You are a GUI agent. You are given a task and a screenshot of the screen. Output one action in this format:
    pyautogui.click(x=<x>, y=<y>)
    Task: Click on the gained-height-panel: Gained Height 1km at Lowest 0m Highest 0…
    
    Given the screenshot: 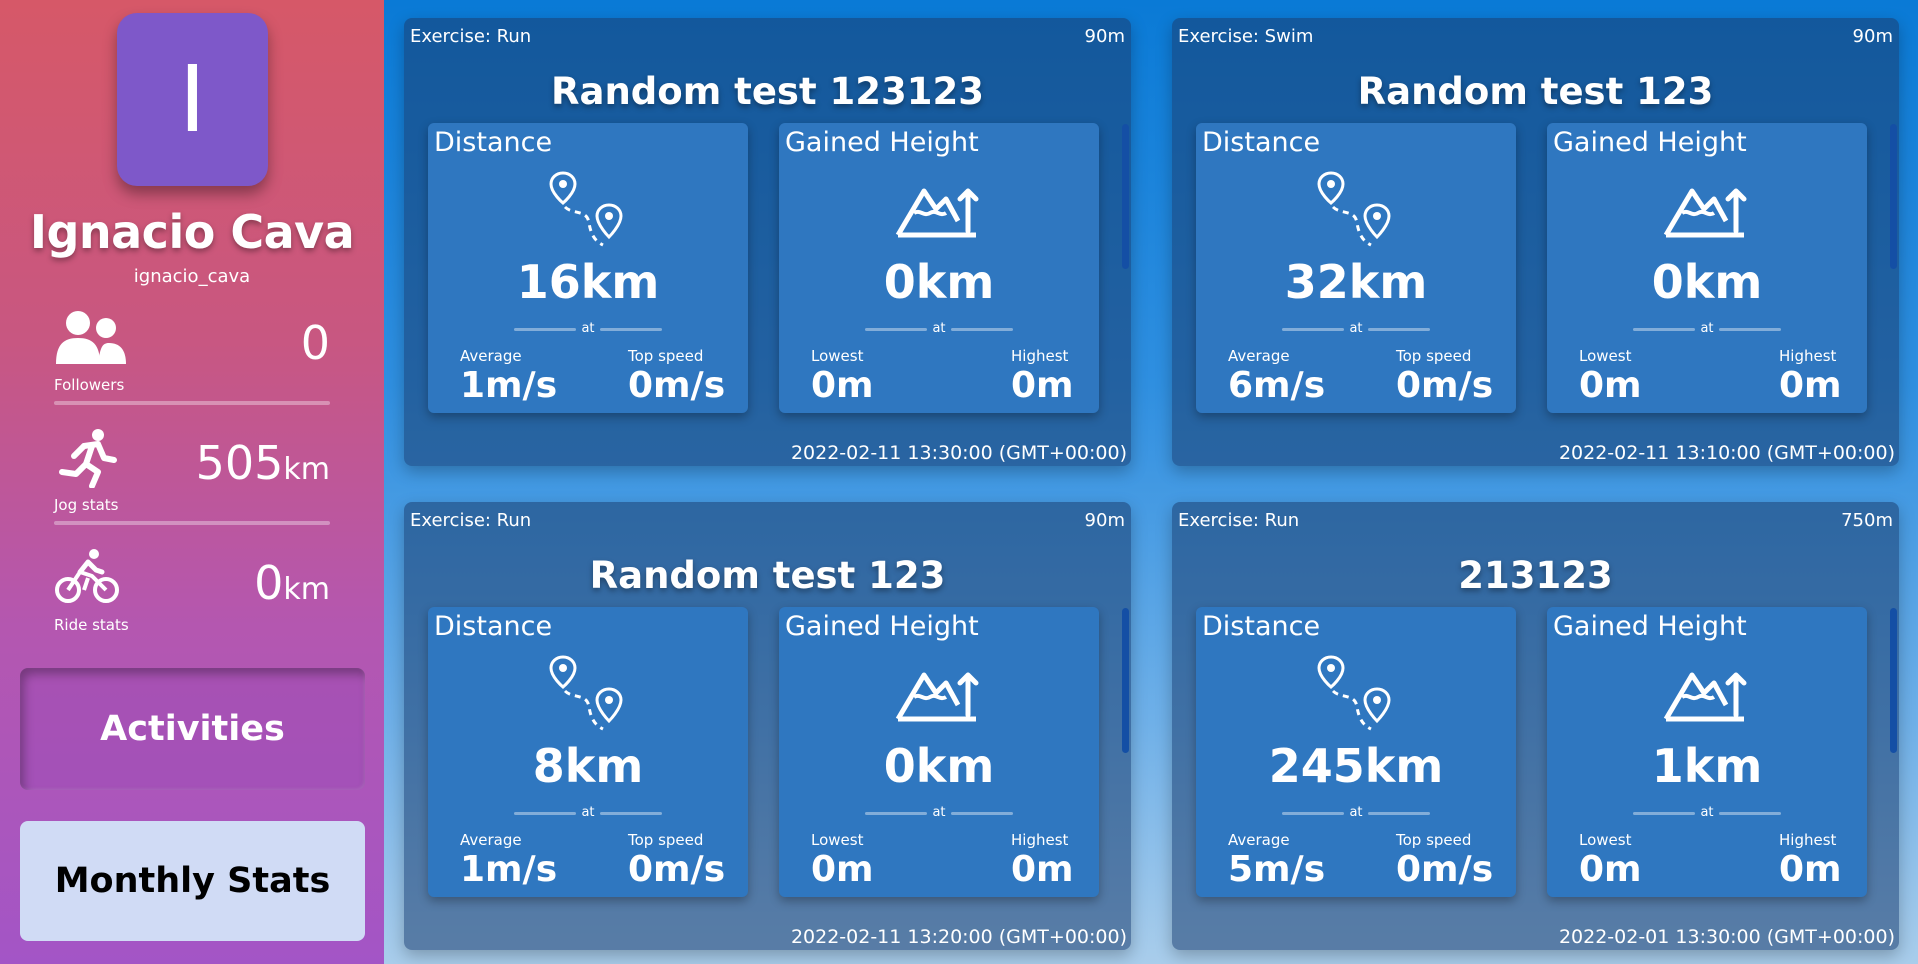 What is the action you would take?
    pyautogui.click(x=1707, y=752)
    